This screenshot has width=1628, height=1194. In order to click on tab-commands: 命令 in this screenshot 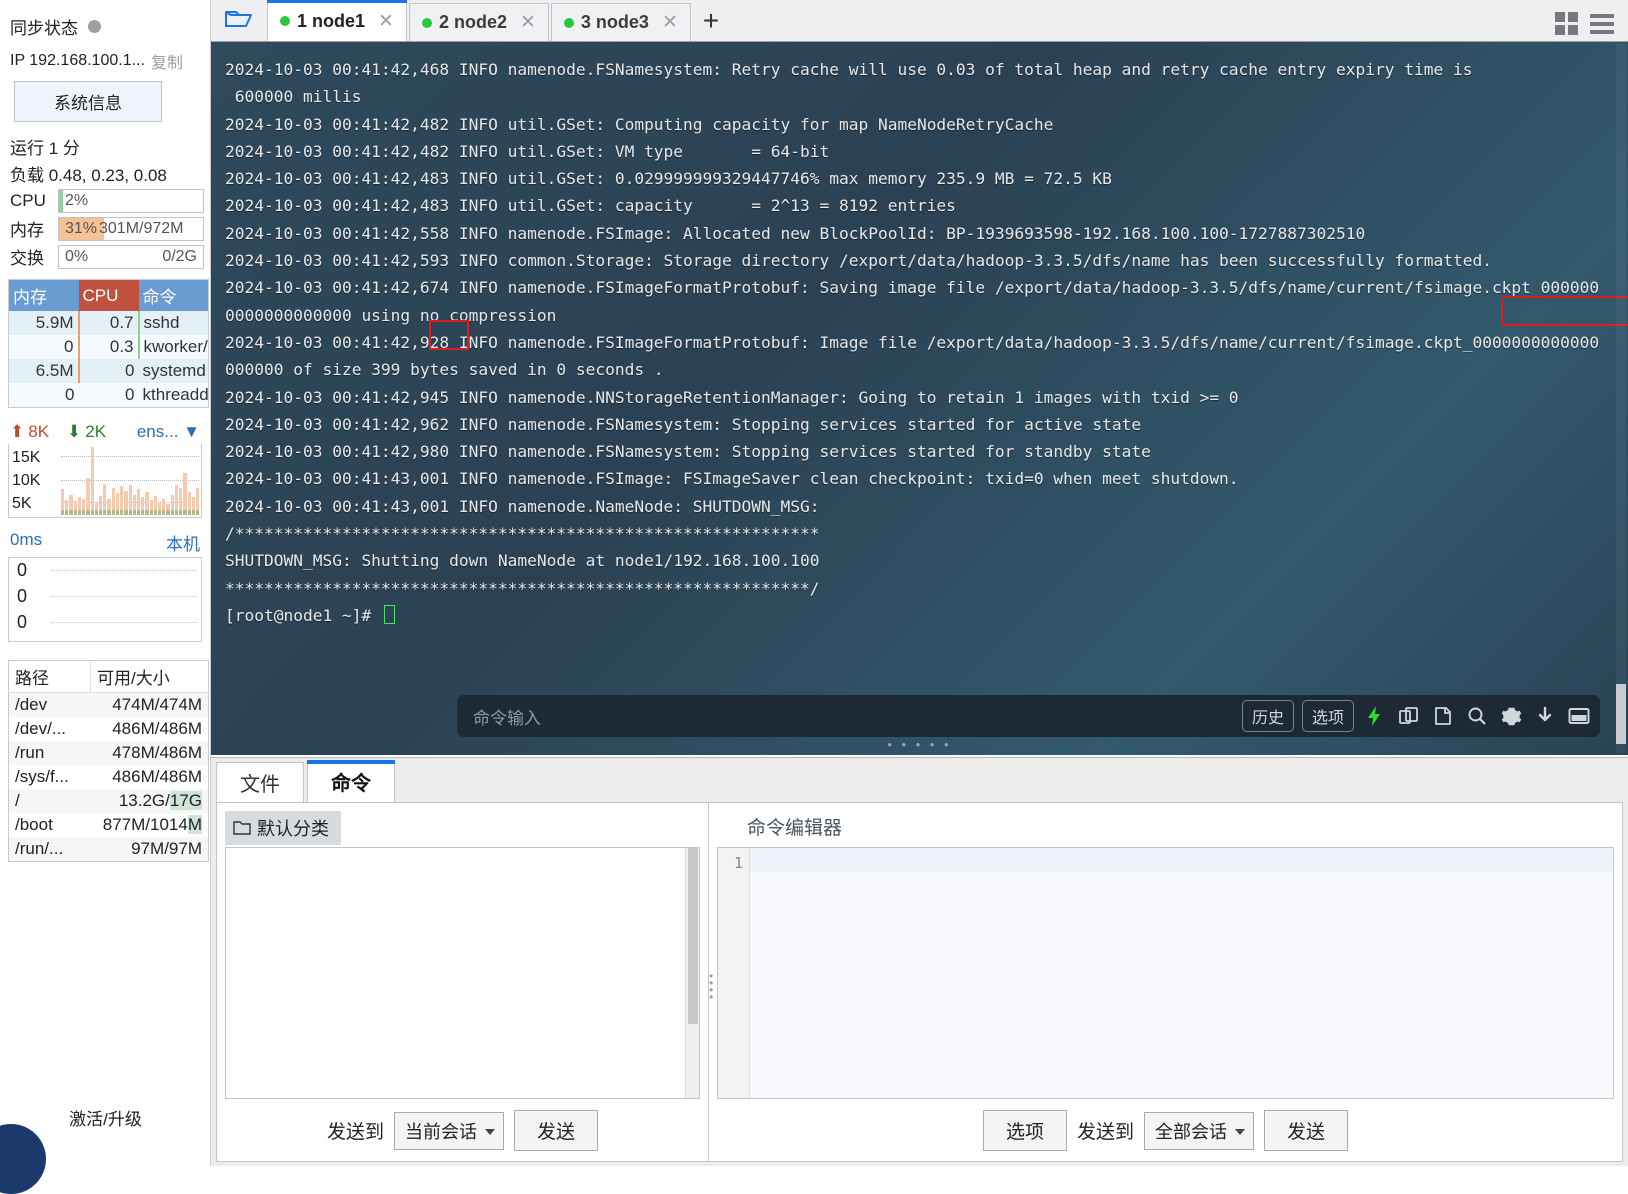, I will do `click(351, 781)`.